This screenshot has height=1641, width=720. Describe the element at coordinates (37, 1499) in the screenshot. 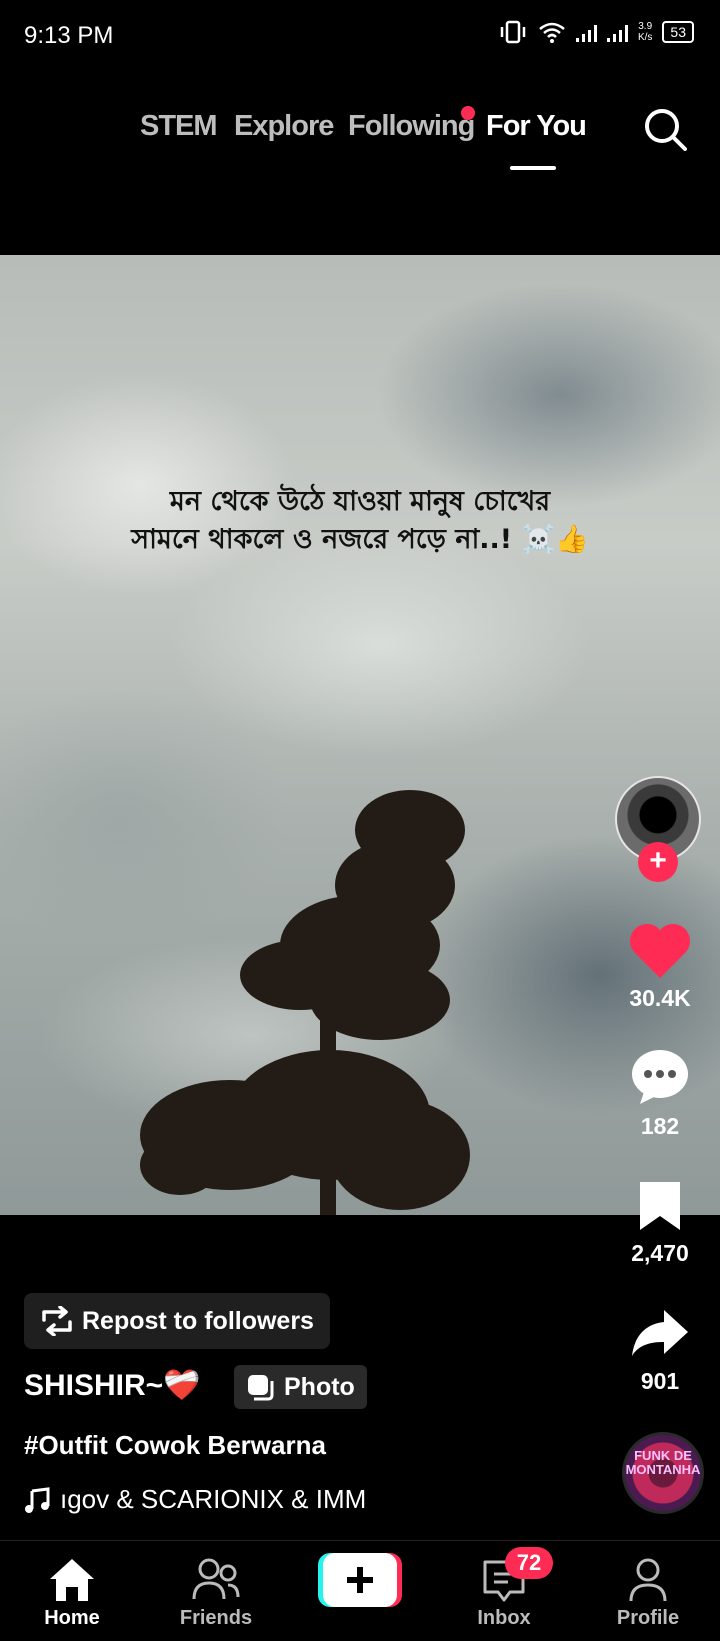

I see `music-note-icon` at that location.